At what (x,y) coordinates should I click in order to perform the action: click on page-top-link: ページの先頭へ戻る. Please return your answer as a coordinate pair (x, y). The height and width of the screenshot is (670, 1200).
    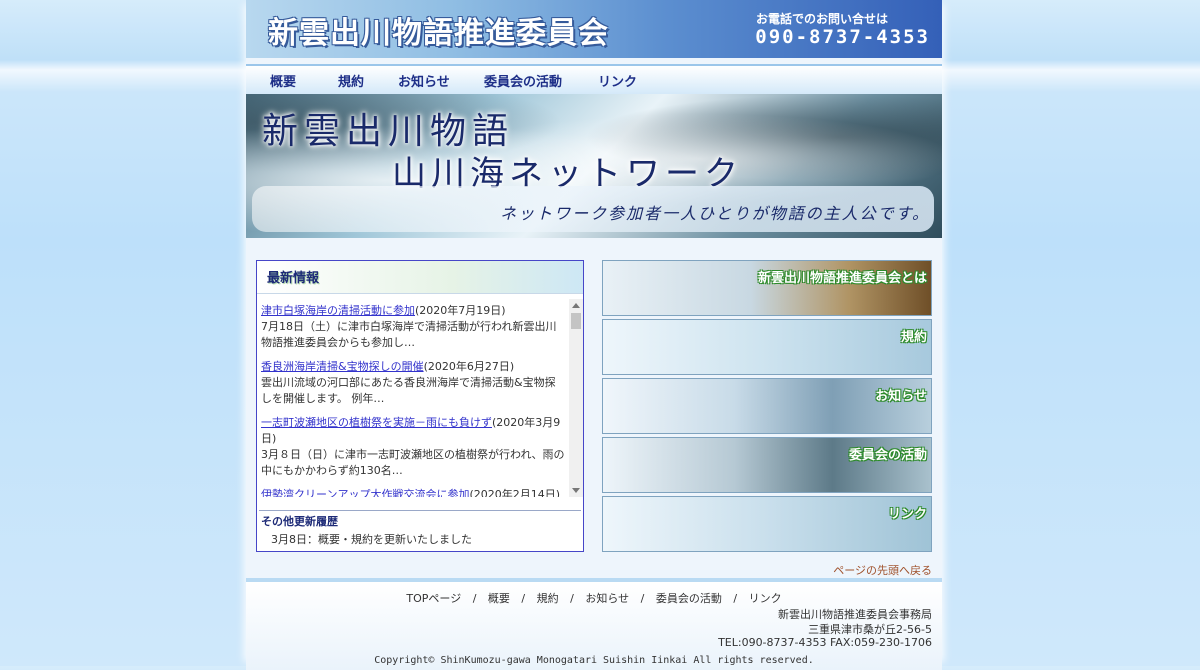
    Looking at the image, I should click on (882, 570).